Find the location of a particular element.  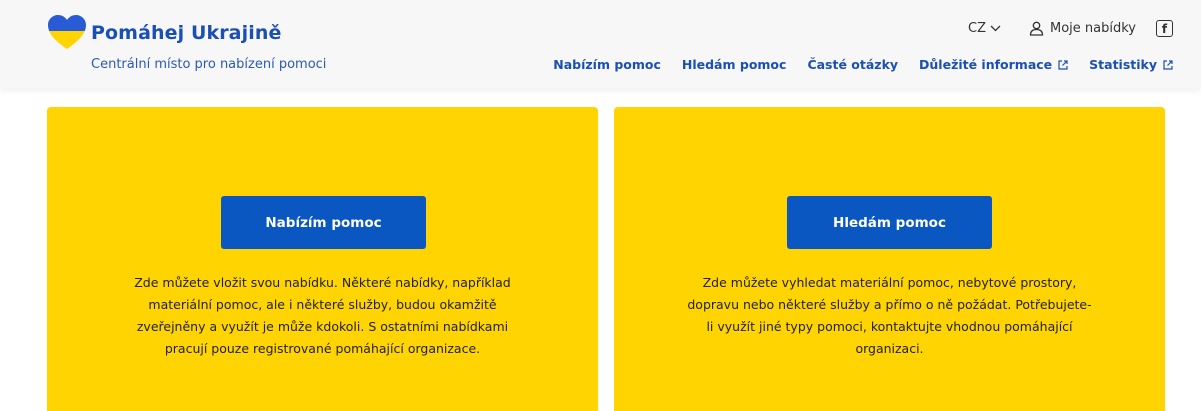

user-icon is located at coordinates (1036, 28).